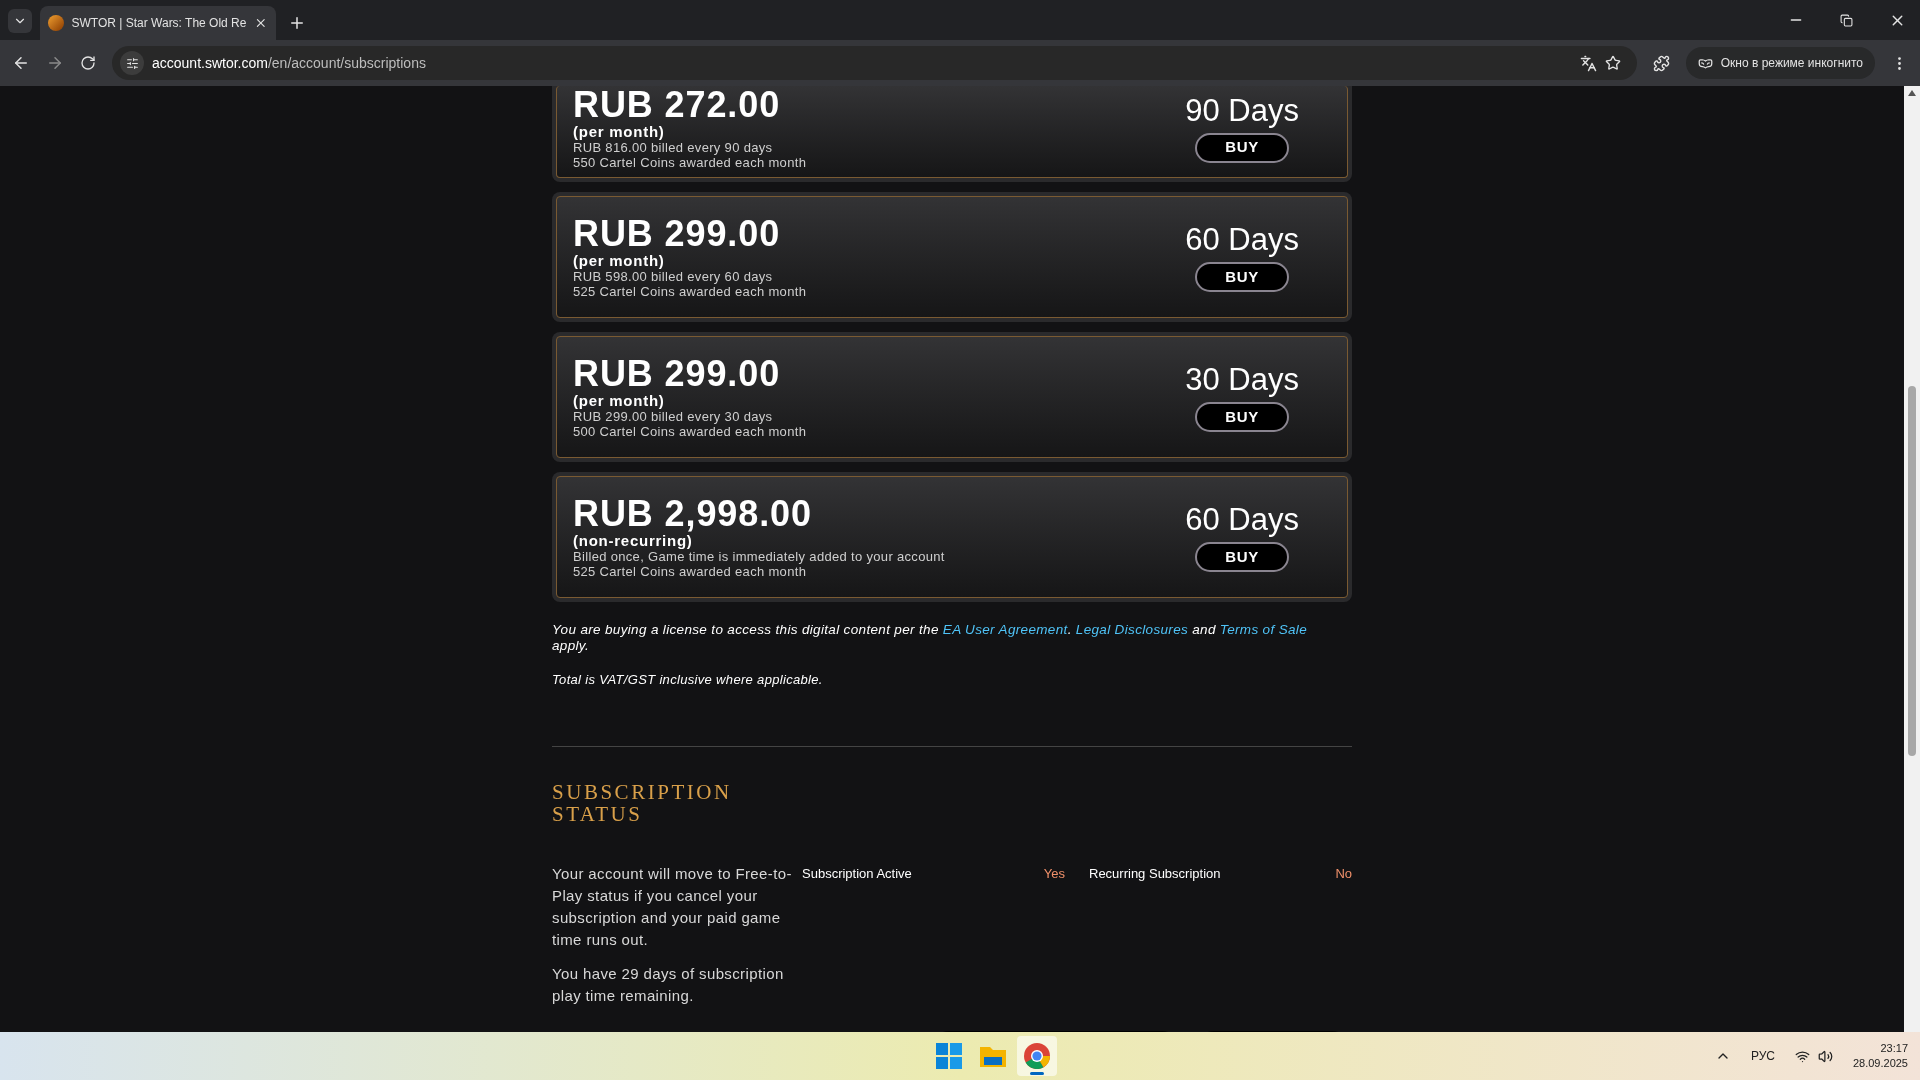 The height and width of the screenshot is (1080, 1920). I want to click on reload-icon, so click(88, 63).